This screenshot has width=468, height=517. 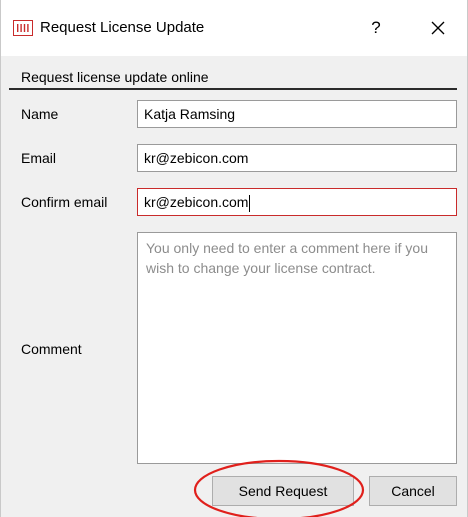 I want to click on help-button: ?, so click(x=376, y=28).